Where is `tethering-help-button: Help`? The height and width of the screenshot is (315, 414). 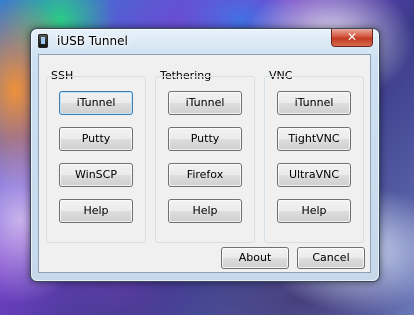
tethering-help-button: Help is located at coordinates (205, 211).